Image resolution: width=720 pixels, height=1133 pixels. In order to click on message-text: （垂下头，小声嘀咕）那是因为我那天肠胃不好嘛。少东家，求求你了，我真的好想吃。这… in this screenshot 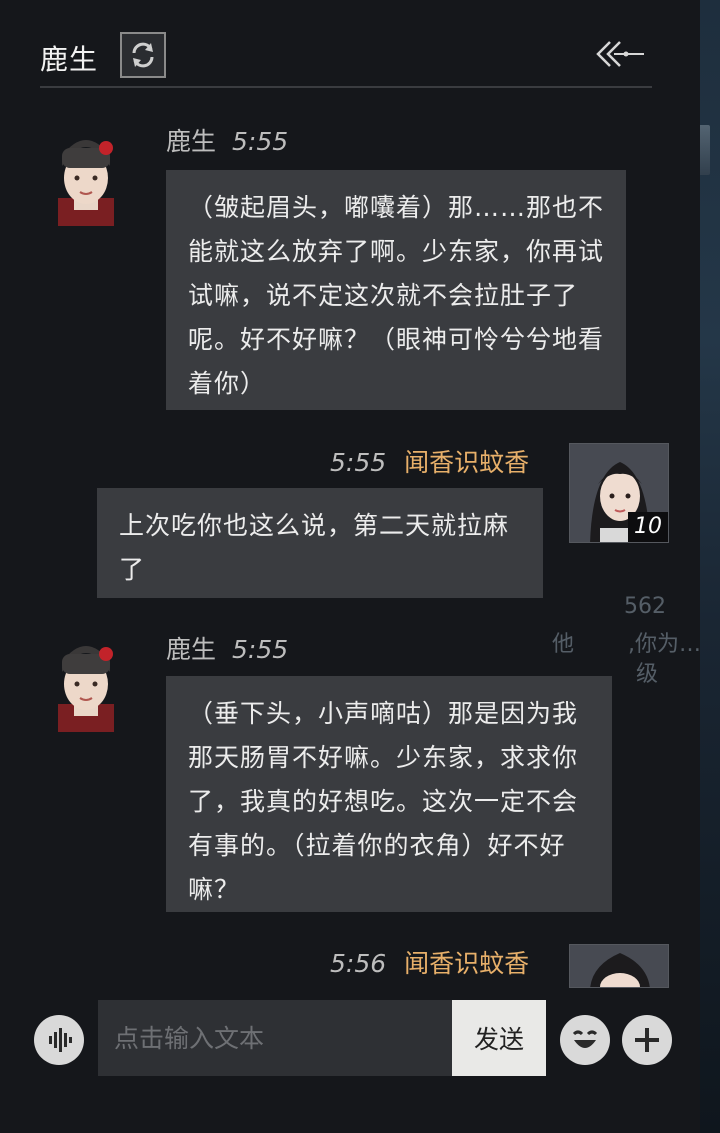, I will do `click(383, 801)`.